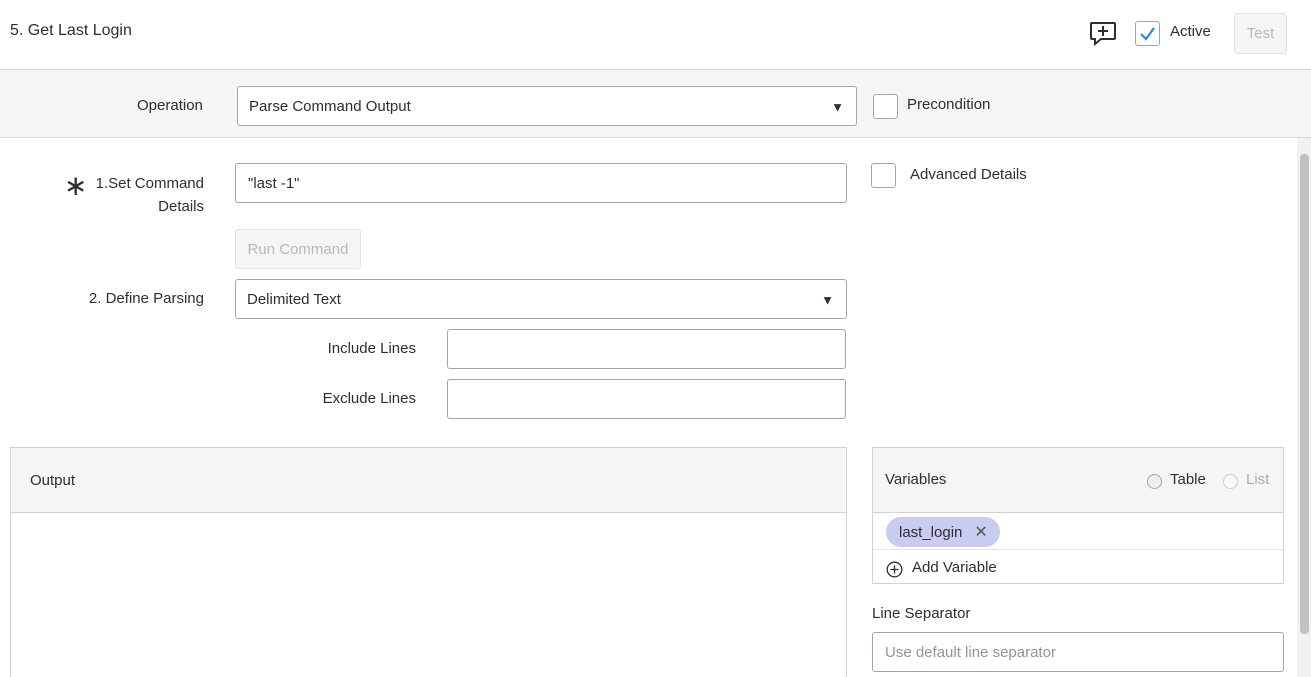  What do you see at coordinates (330, 106) in the screenshot?
I see `operation-selected-value: Parse Command Output` at bounding box center [330, 106].